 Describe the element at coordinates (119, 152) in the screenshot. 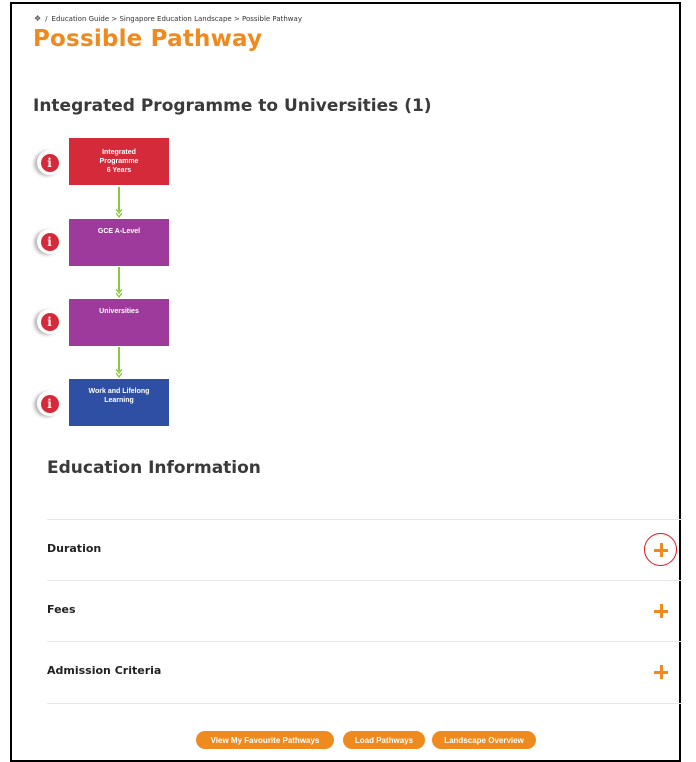

I see `step-line: Integrated` at that location.